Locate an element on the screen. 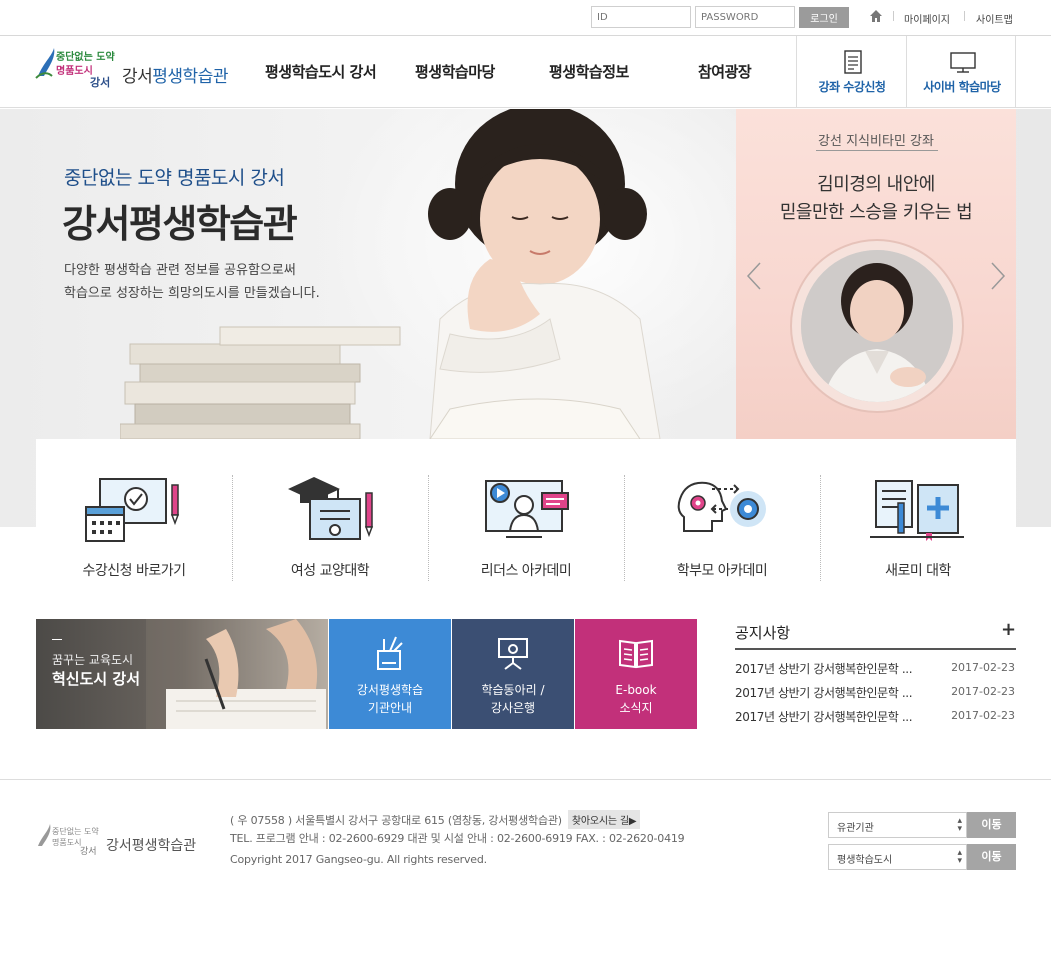 This screenshot has width=1051, height=967. nav-participation: 참여광장 is located at coordinates (725, 71).